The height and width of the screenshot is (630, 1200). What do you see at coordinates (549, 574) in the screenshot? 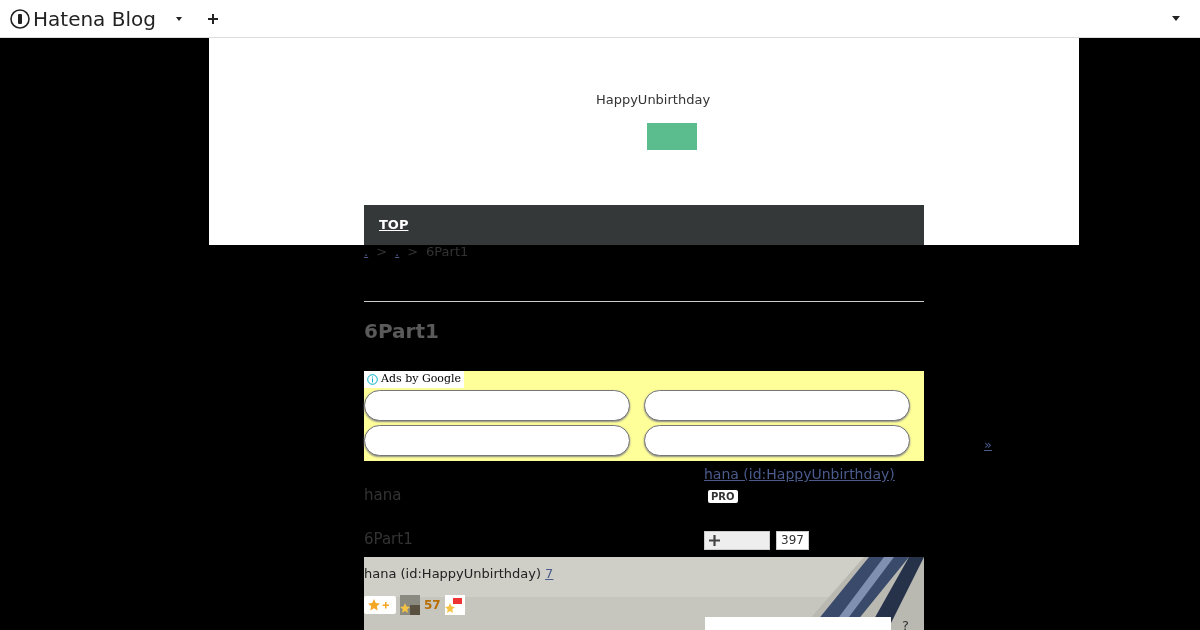
I see `comment-count-link: 7` at bounding box center [549, 574].